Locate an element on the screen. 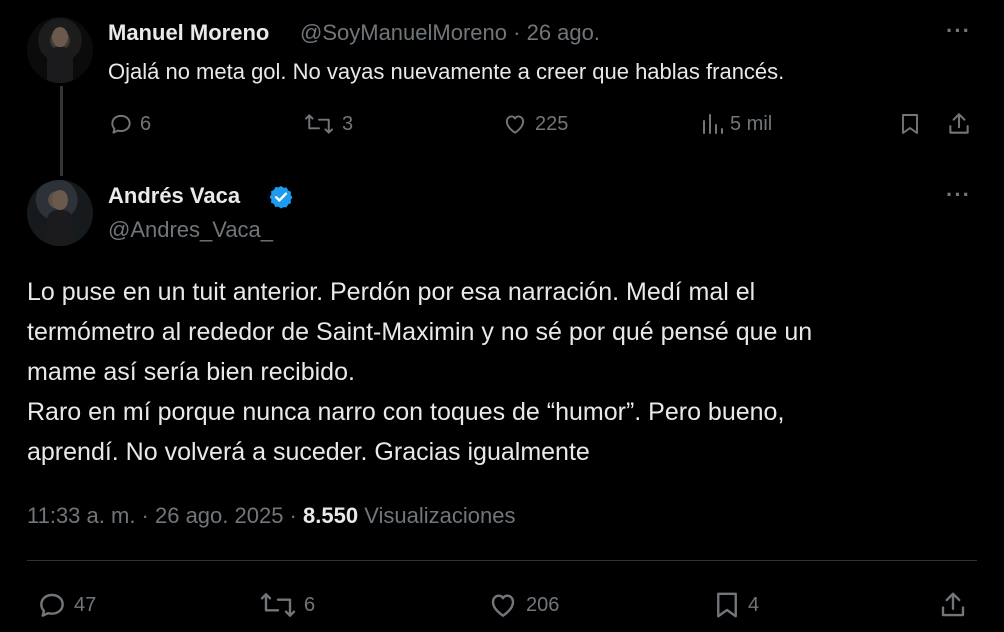  main-tweet-view-count: 8.550 is located at coordinates (331, 515).